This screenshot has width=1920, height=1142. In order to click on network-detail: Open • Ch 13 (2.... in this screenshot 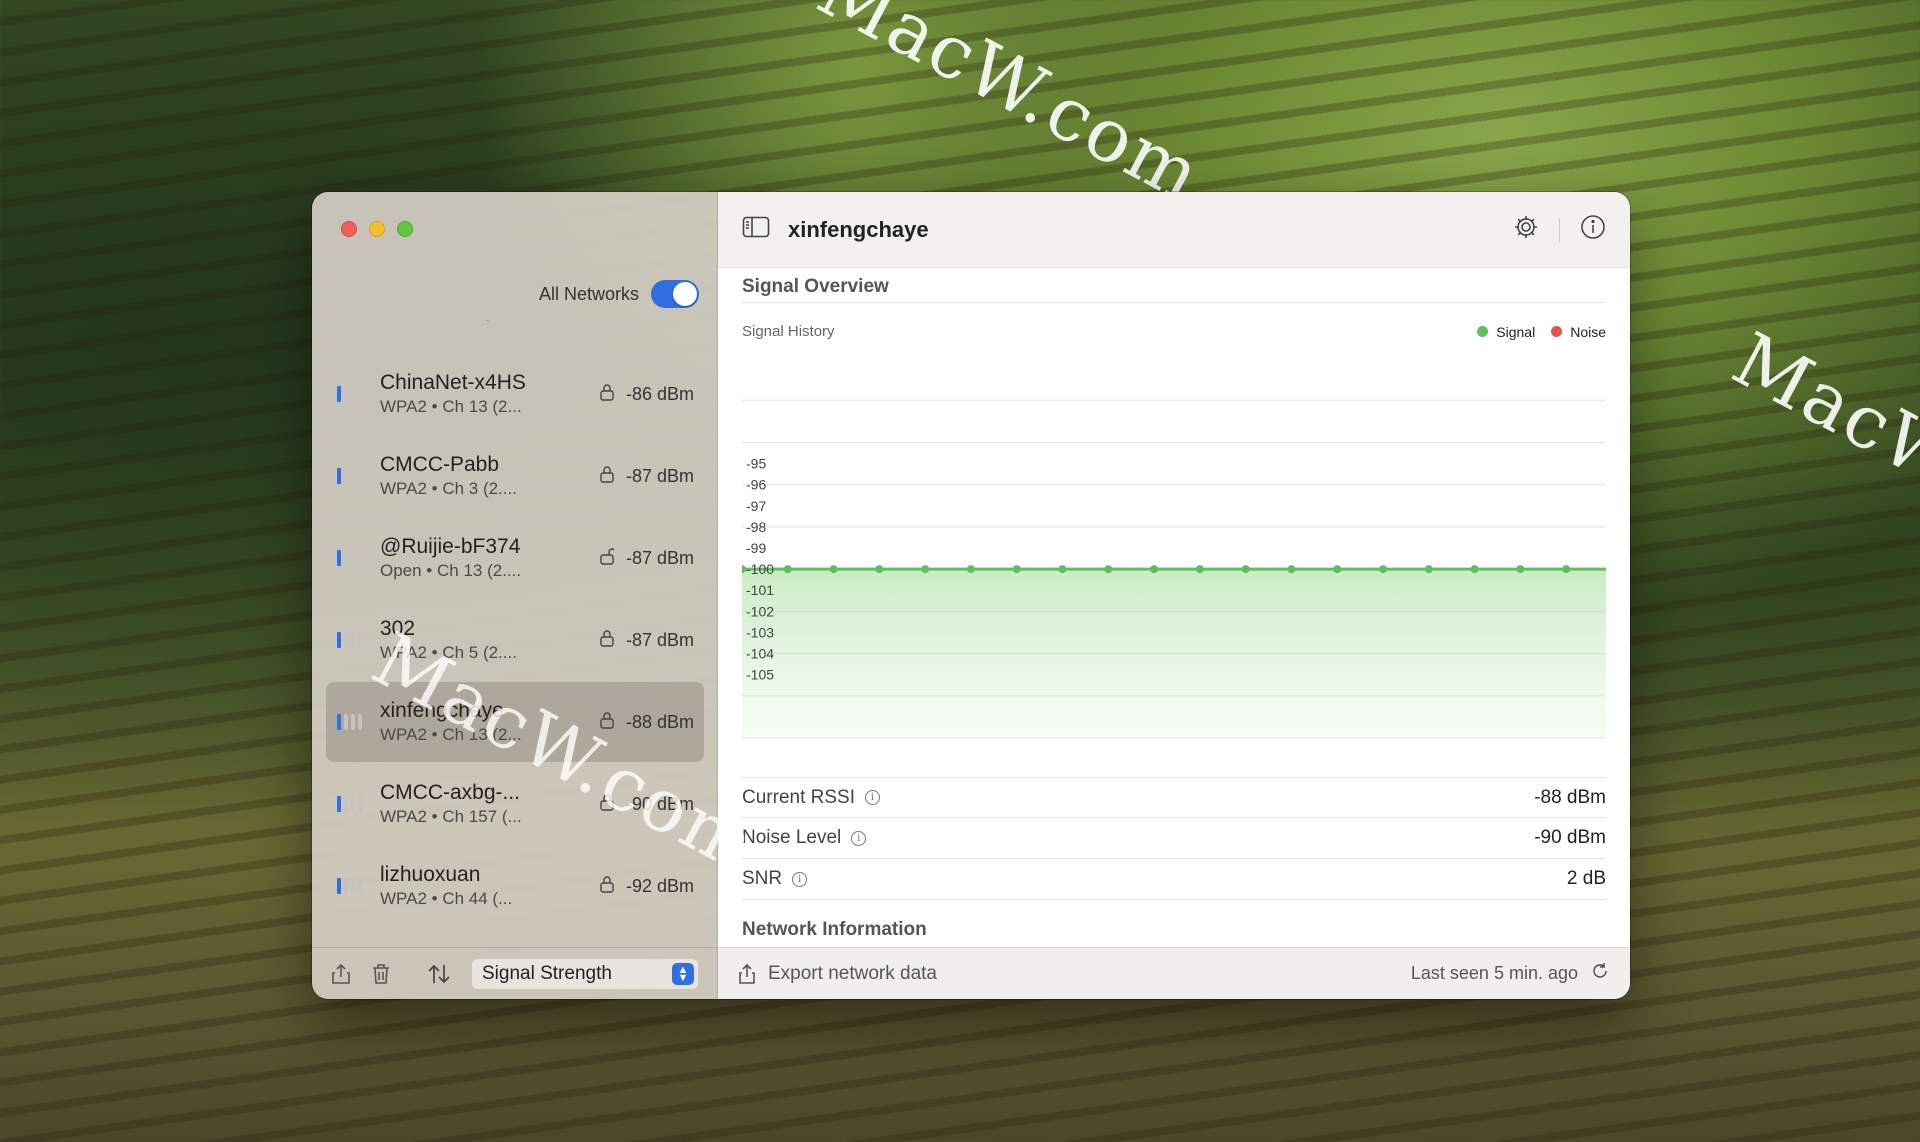, I will do `click(451, 570)`.